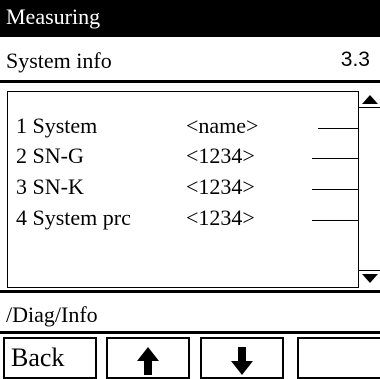  What do you see at coordinates (57, 125) in the screenshot?
I see `list-item-label: 1 System` at bounding box center [57, 125].